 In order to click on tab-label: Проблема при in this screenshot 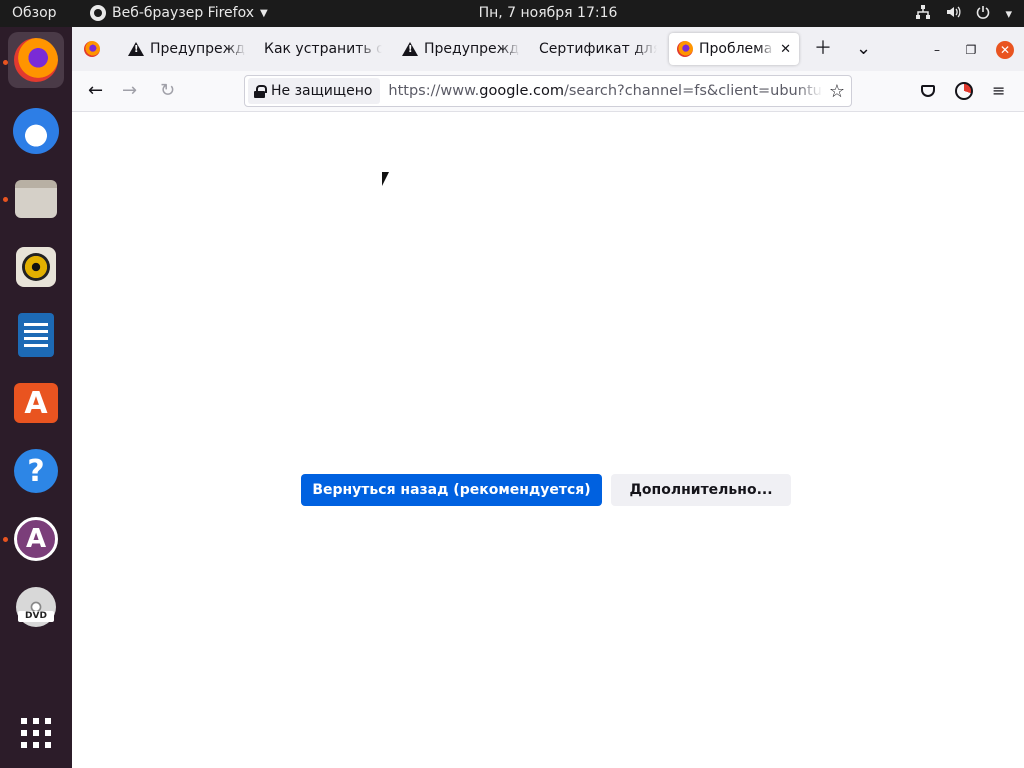, I will do `click(736, 49)`.